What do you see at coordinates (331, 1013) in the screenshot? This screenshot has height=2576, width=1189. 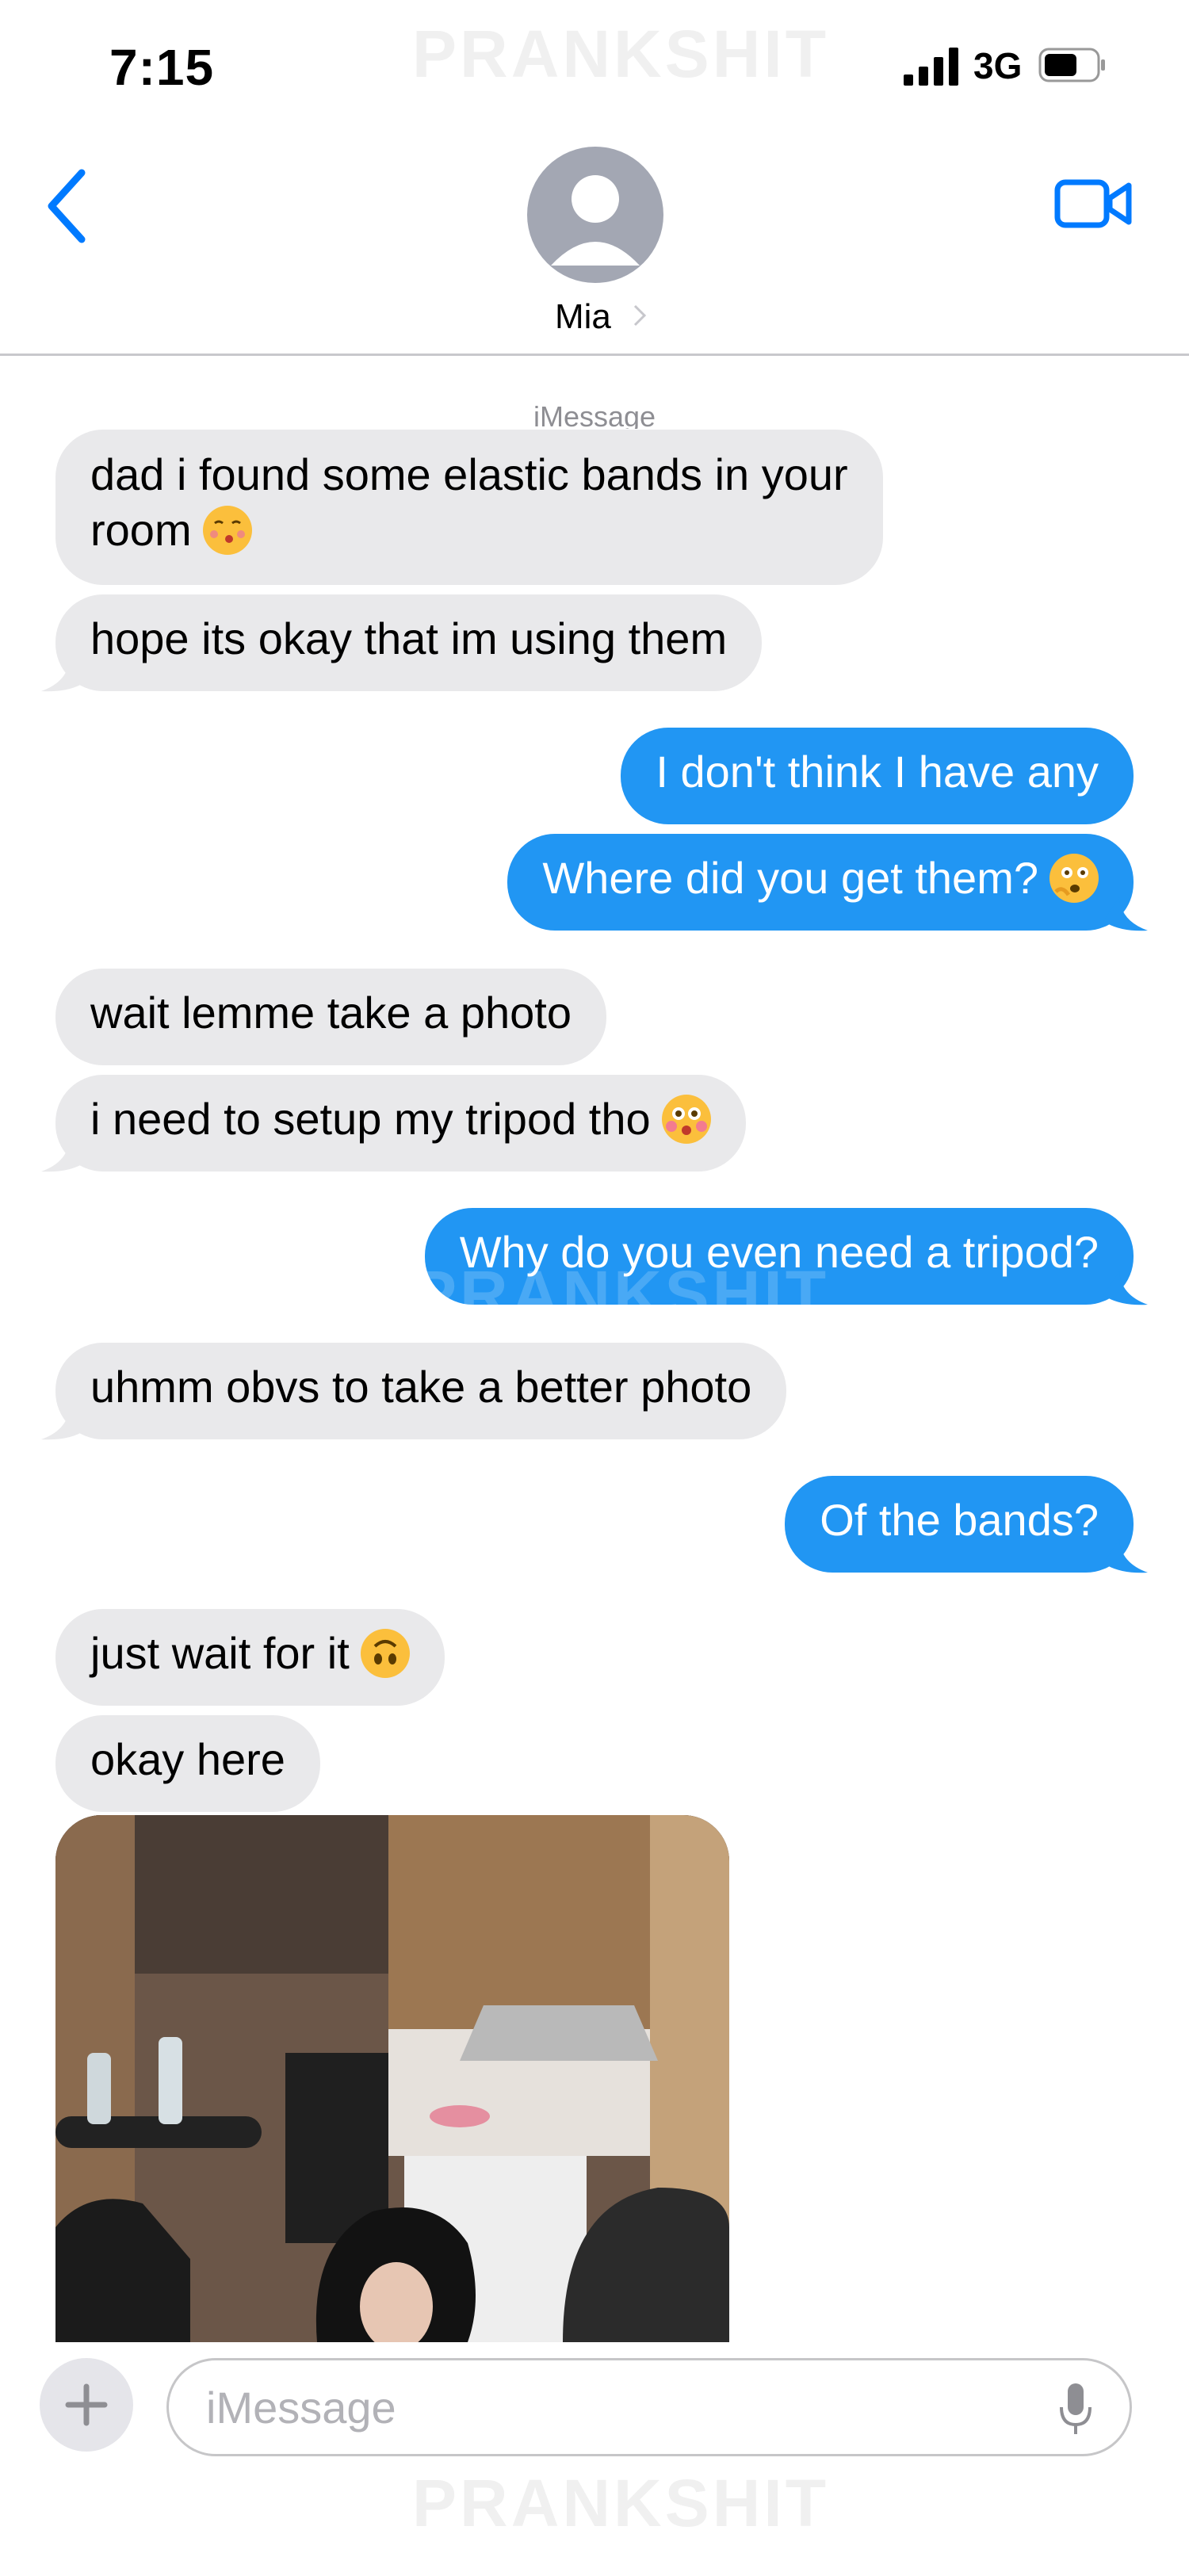 I see `message-text: wait lemme take a photo` at bounding box center [331, 1013].